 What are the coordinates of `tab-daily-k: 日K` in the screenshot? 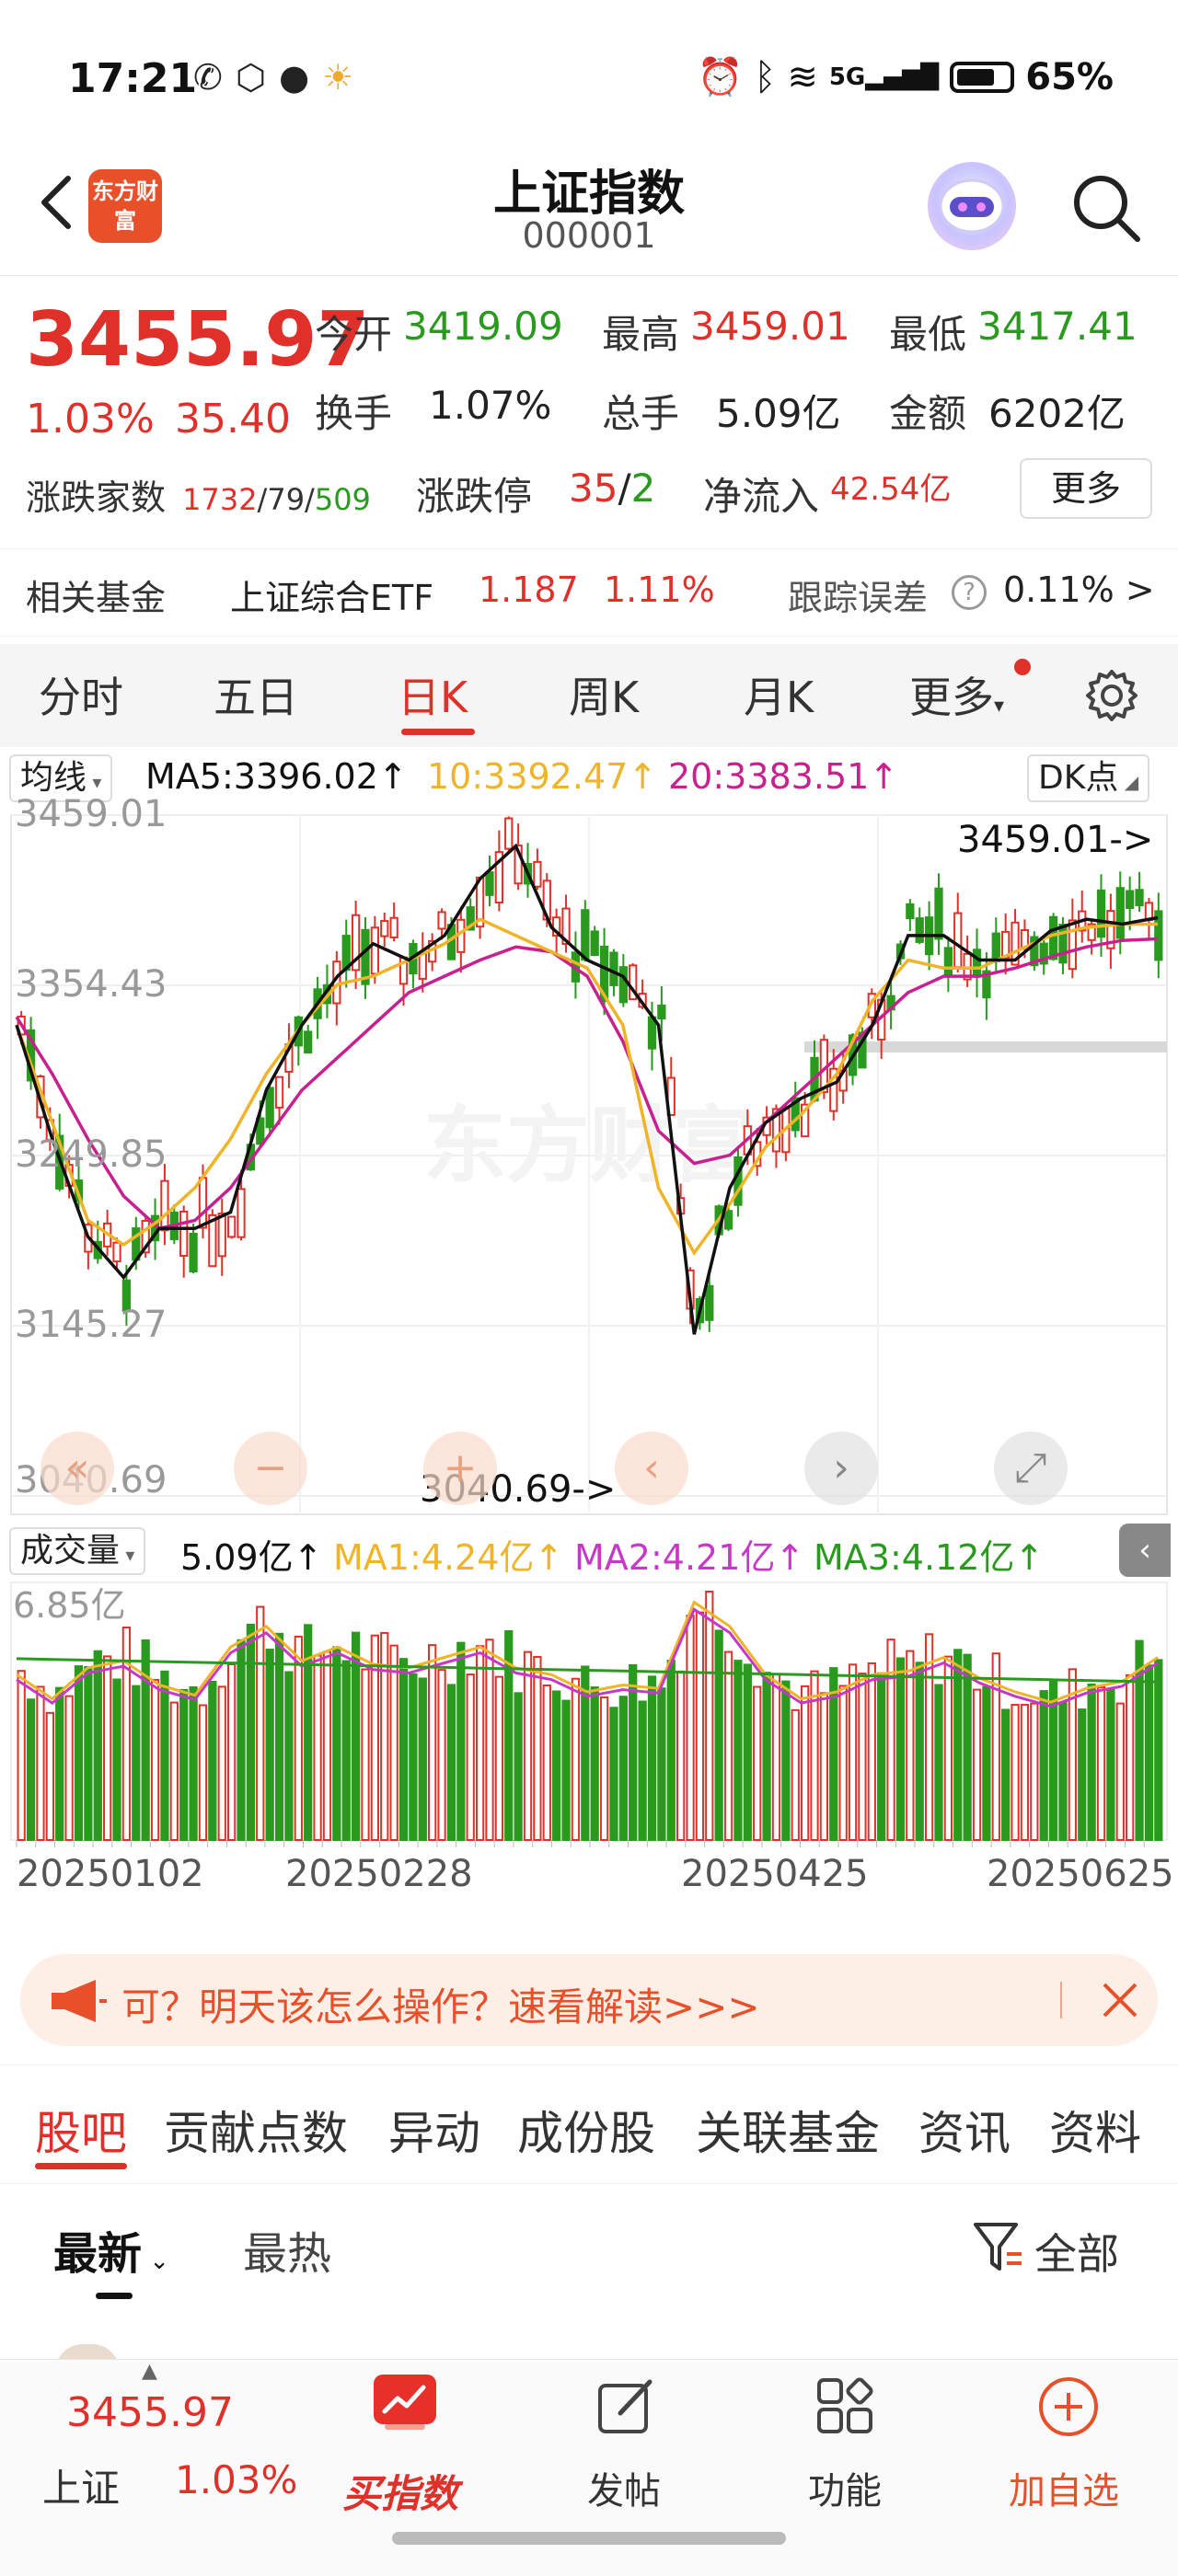 It's located at (433, 694).